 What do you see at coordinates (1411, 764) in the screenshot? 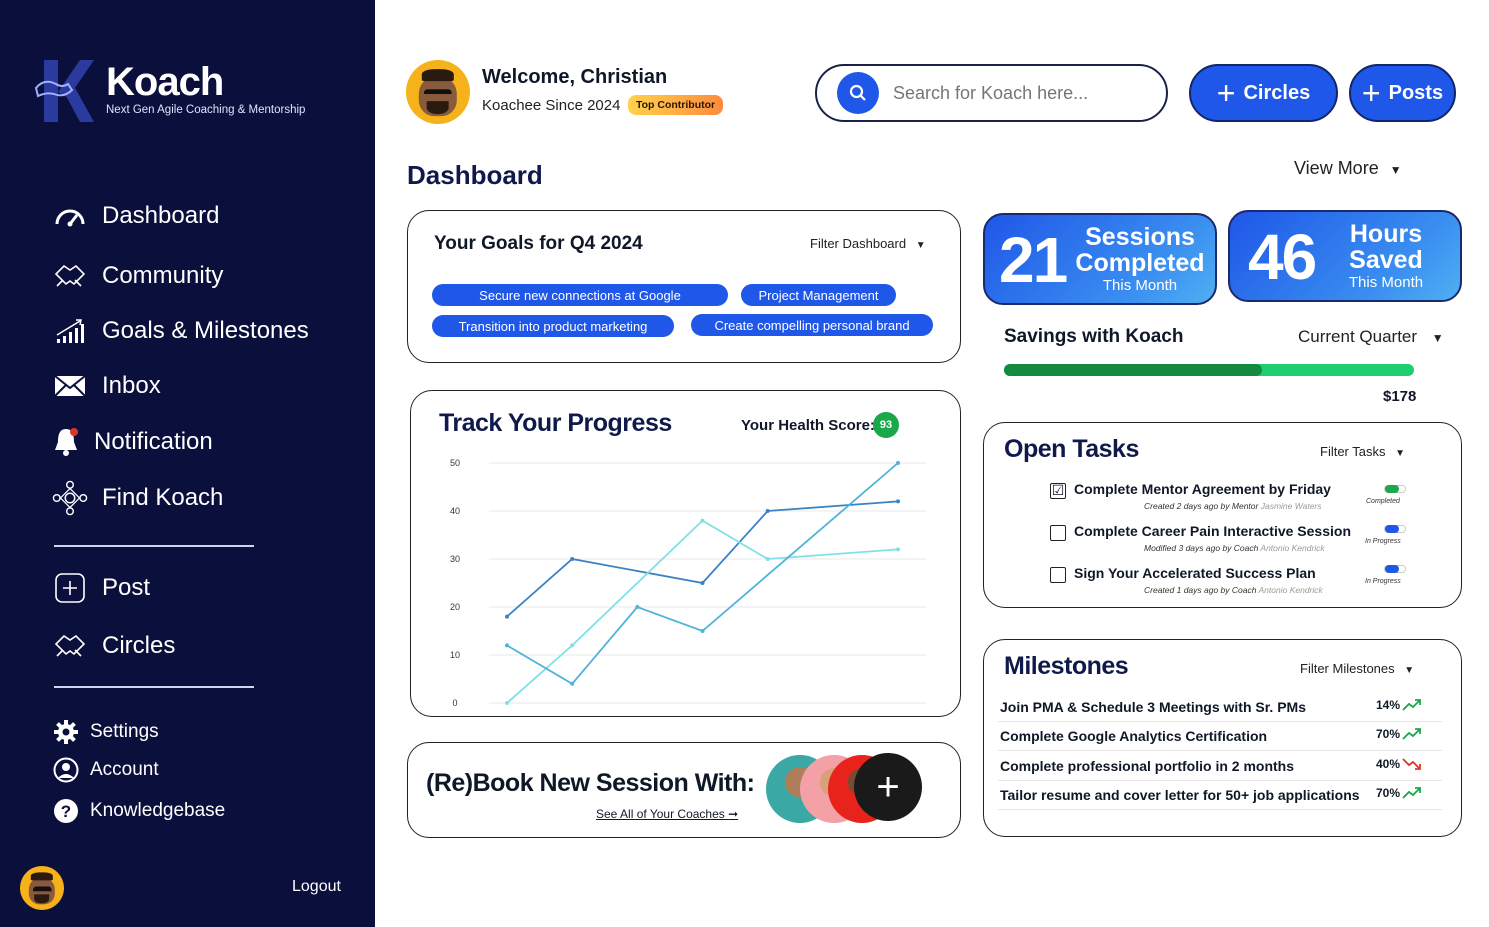
I see `trend-down-icon` at bounding box center [1411, 764].